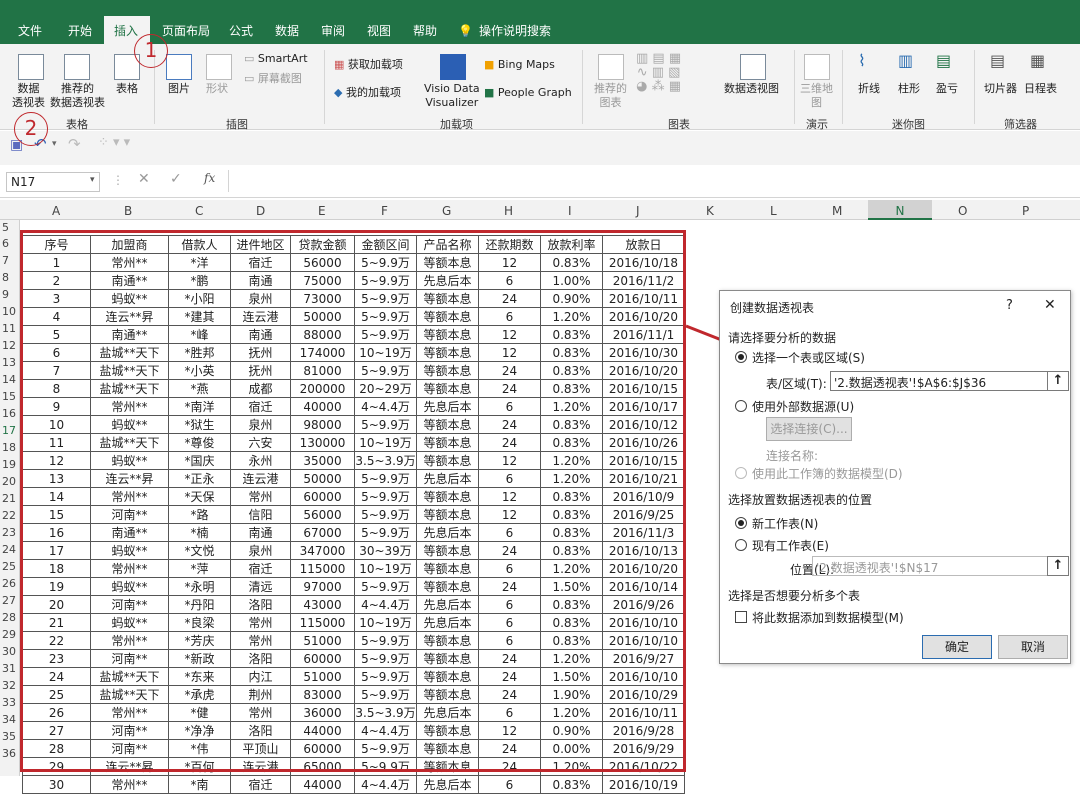 The image size is (1080, 794). What do you see at coordinates (638, 211) in the screenshot?
I see `column-header: J` at bounding box center [638, 211].